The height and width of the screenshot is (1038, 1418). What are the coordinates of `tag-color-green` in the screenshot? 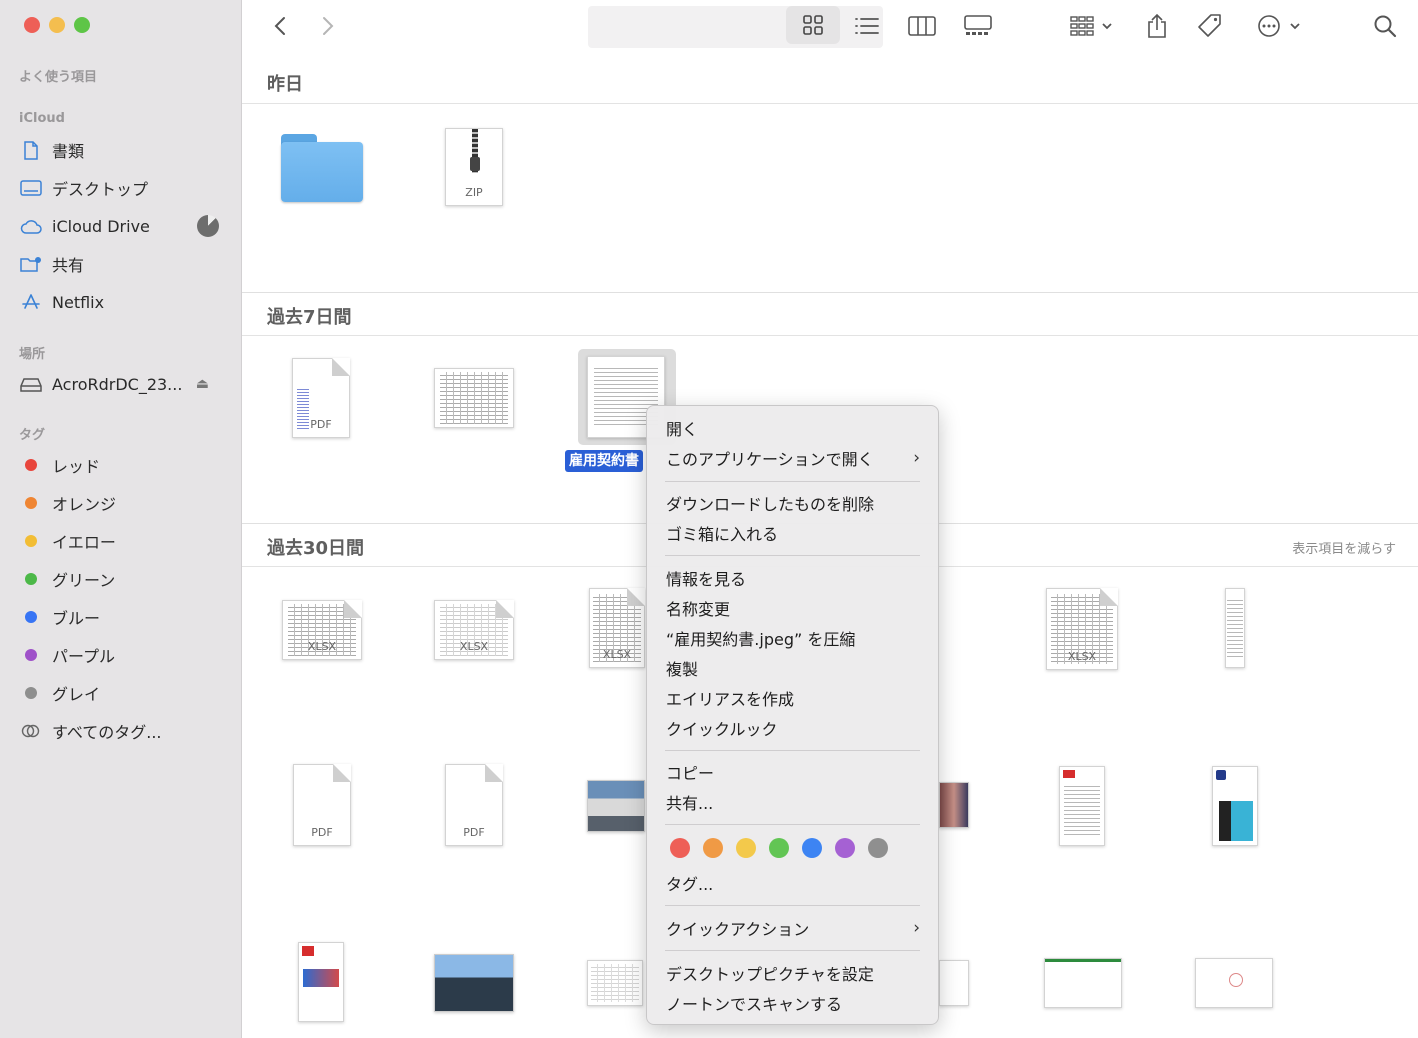 It's located at (779, 848).